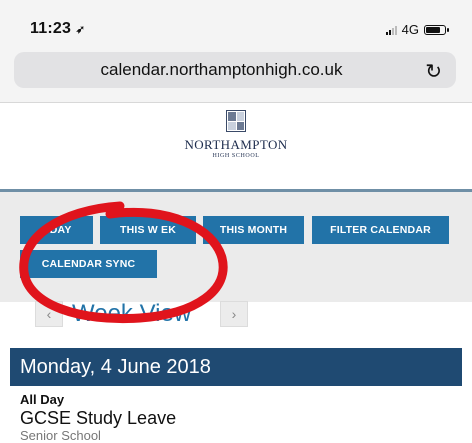  What do you see at coordinates (88, 264) in the screenshot?
I see `calendar-sync-button: CALENDAR SYNC` at bounding box center [88, 264].